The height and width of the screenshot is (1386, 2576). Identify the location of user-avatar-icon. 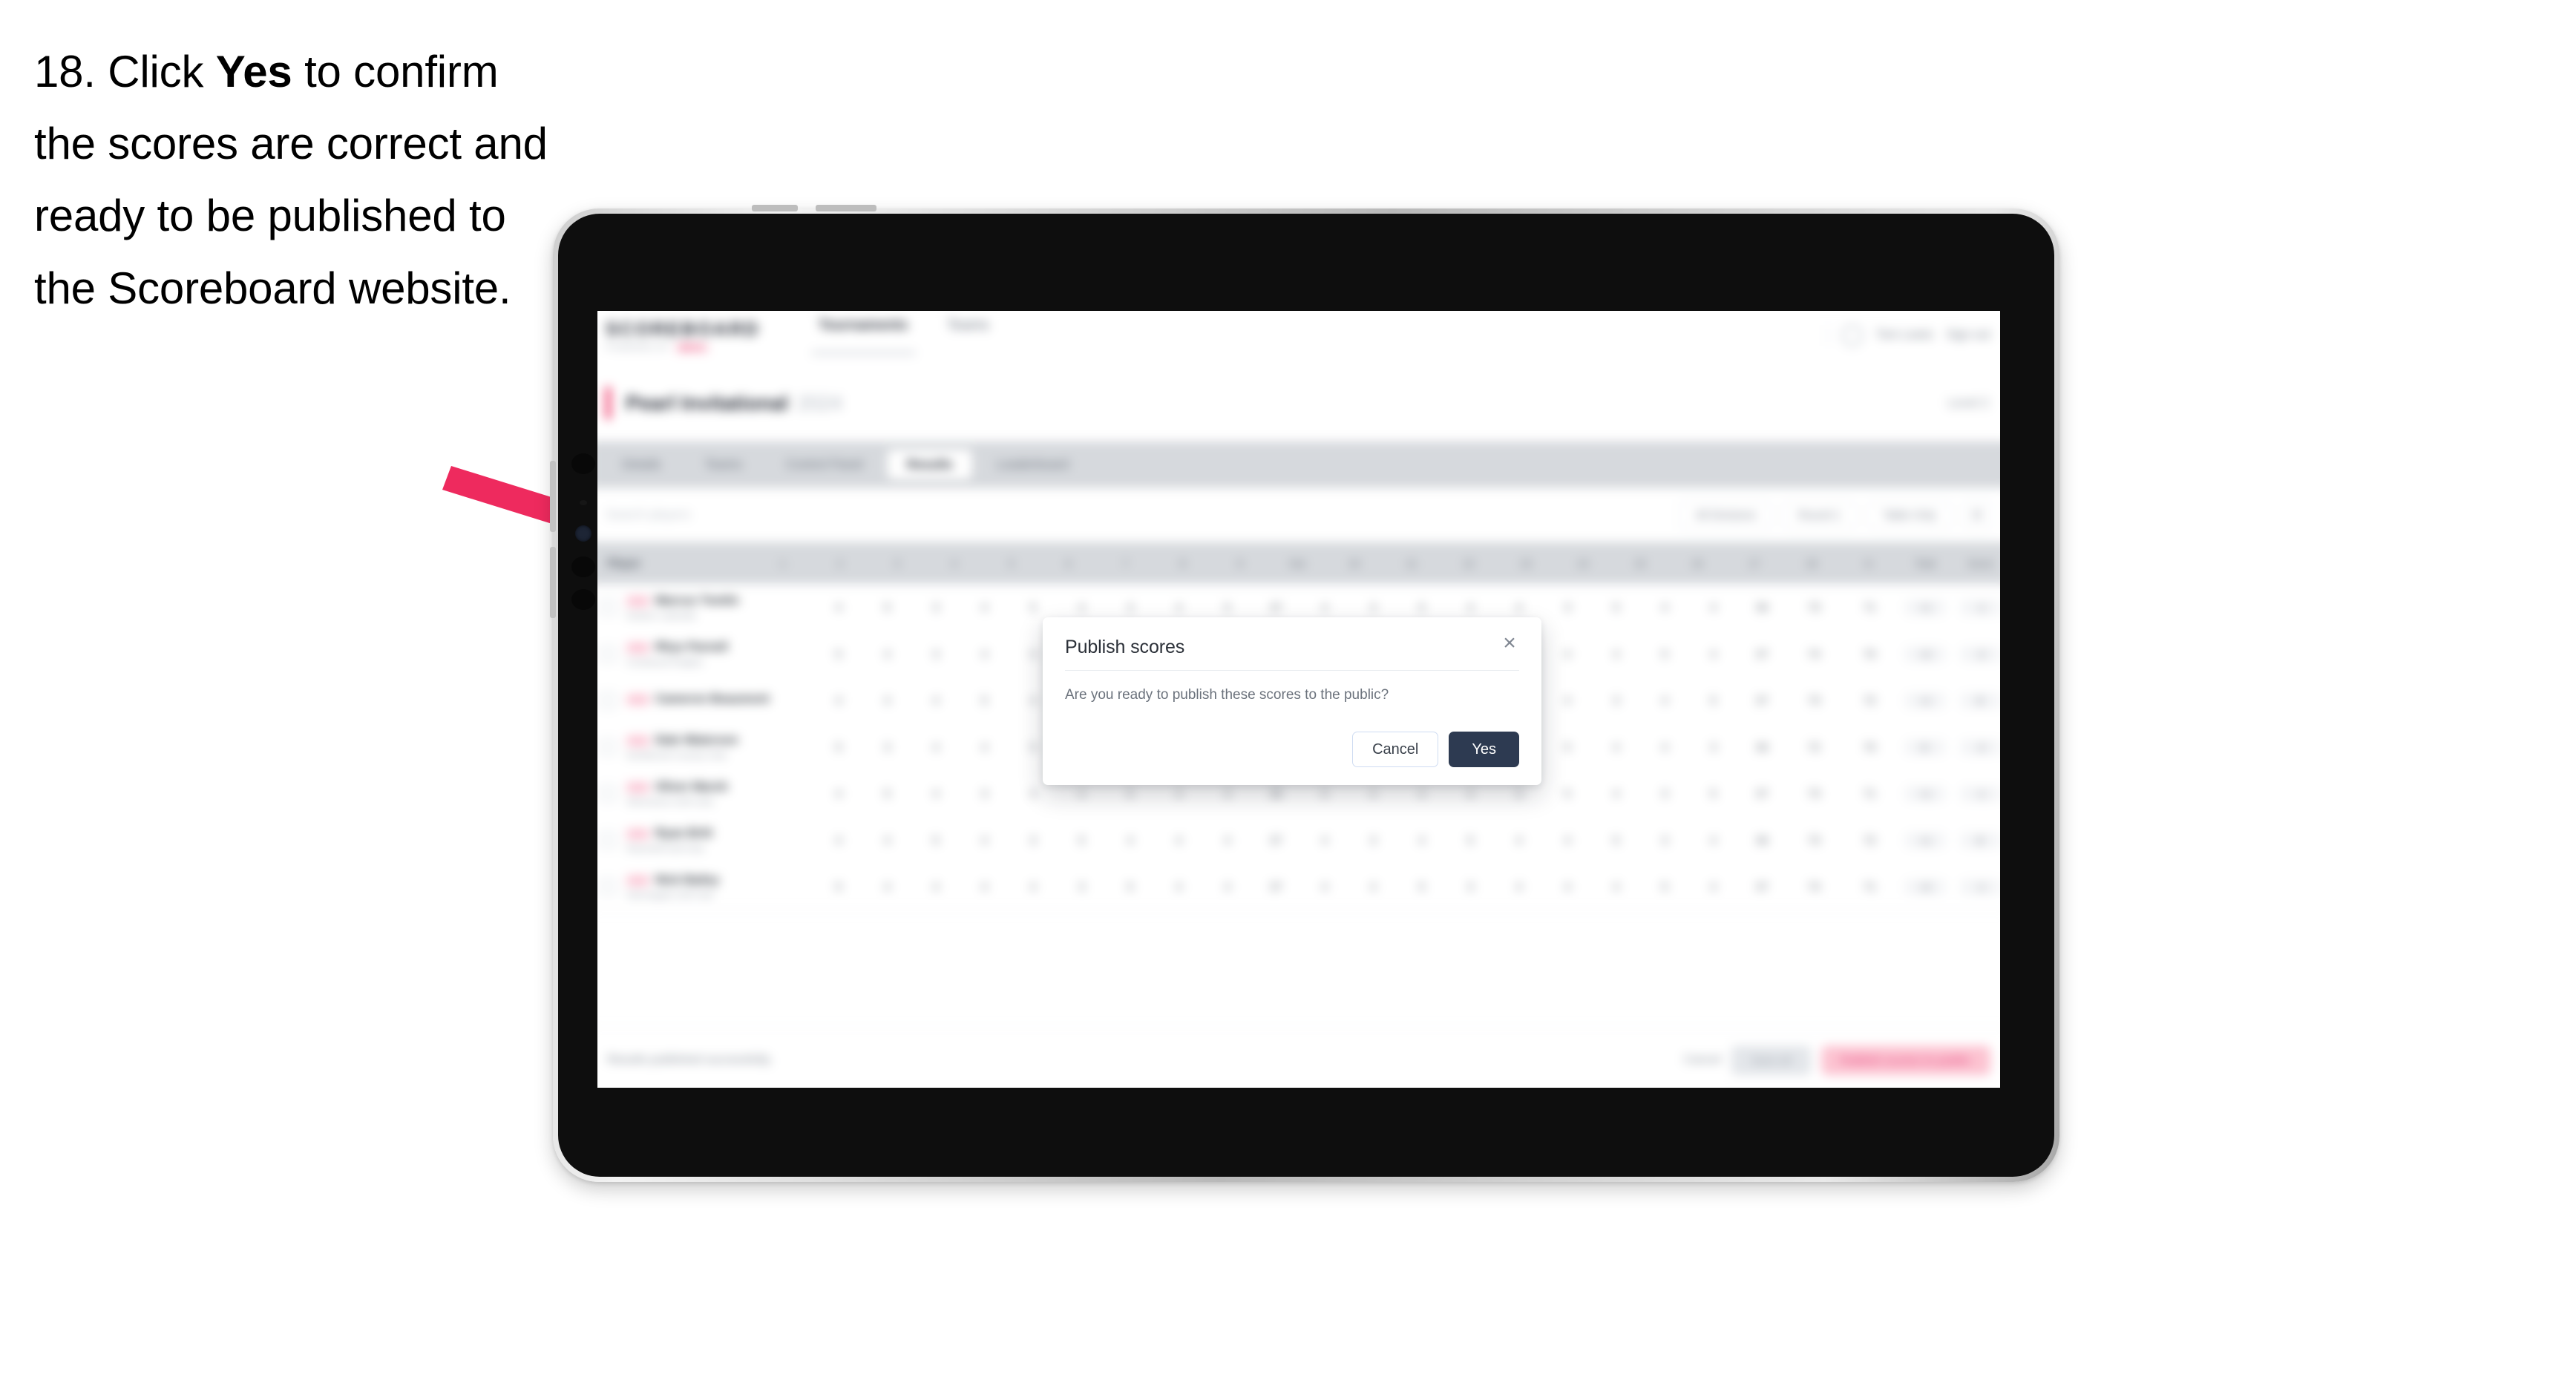
(1852, 335).